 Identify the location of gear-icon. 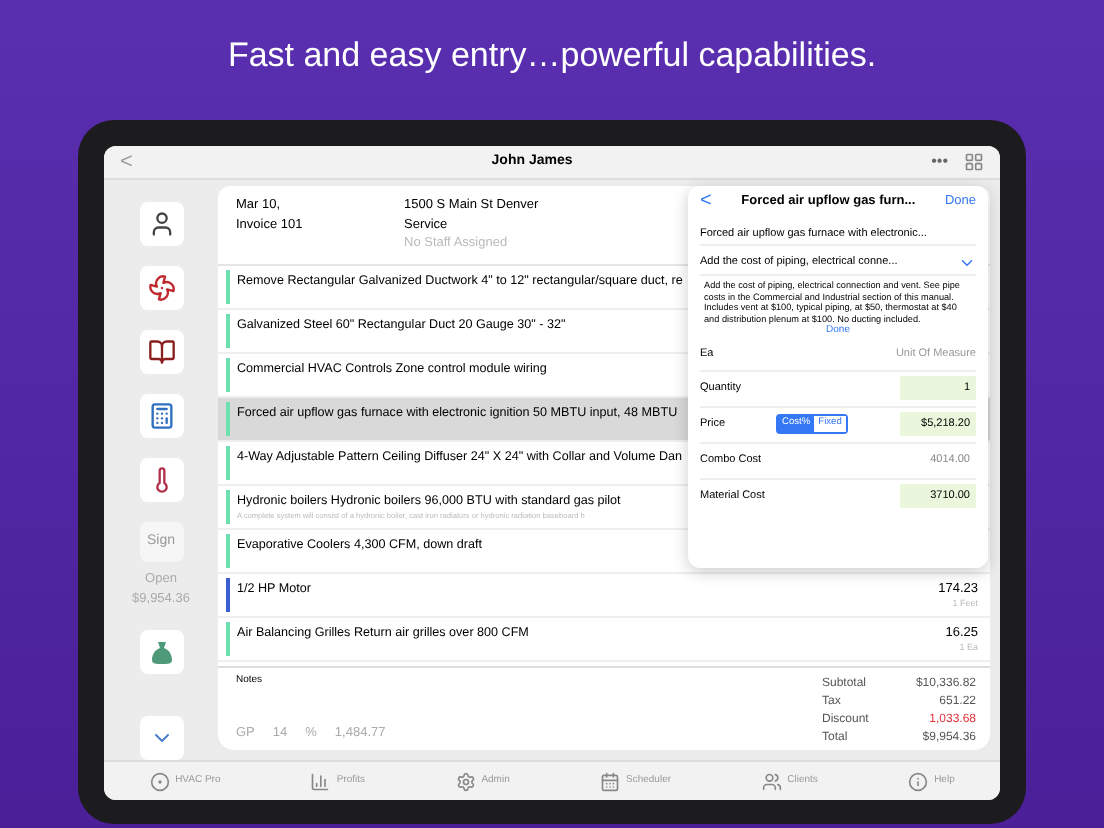
(465, 781).